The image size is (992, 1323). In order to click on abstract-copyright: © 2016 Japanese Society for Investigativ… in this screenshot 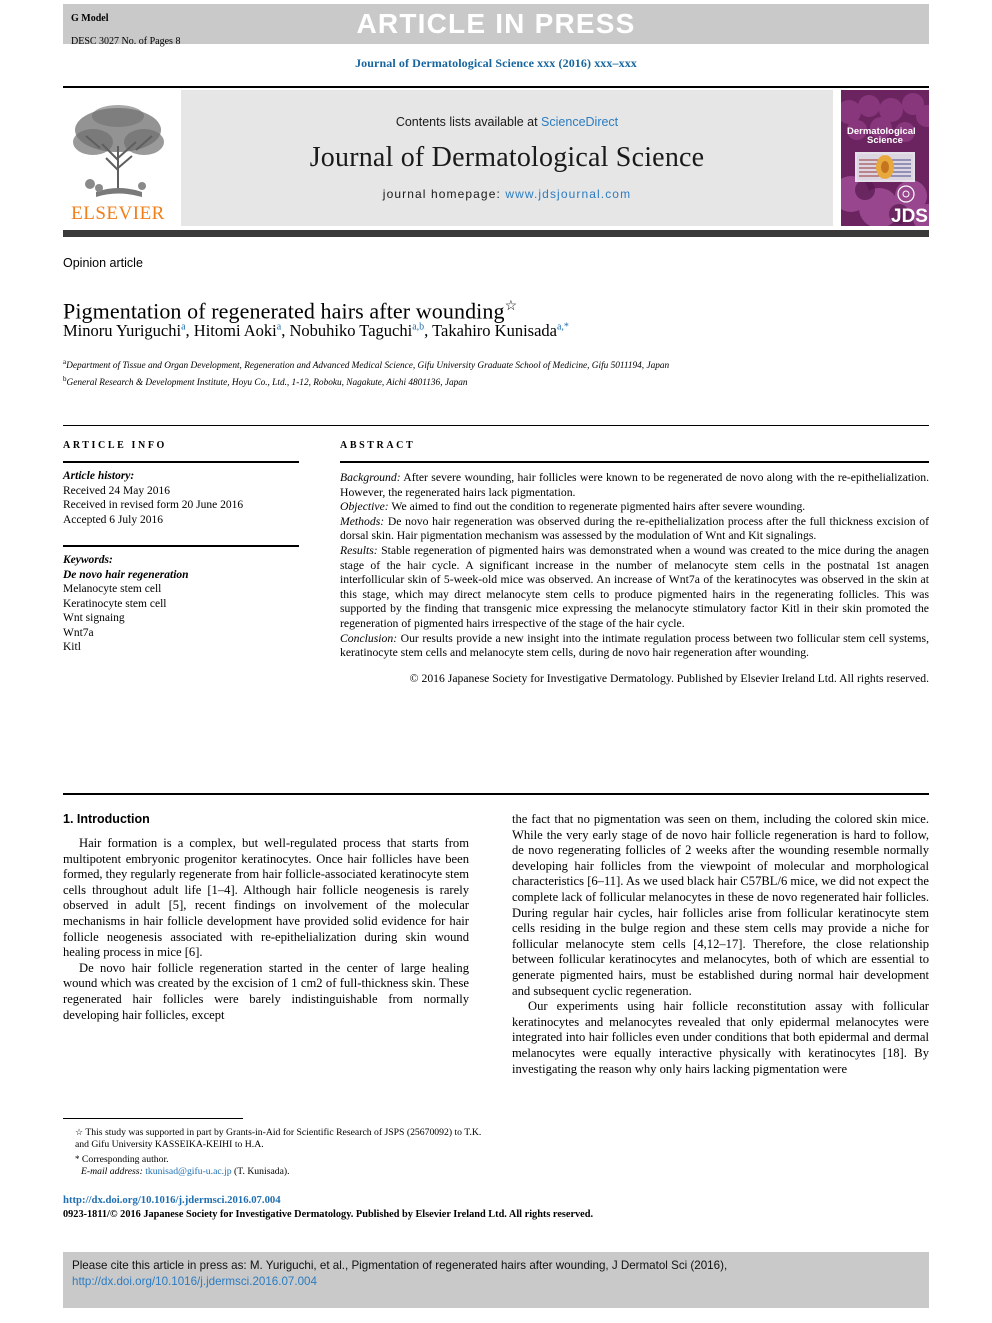, I will do `click(669, 678)`.